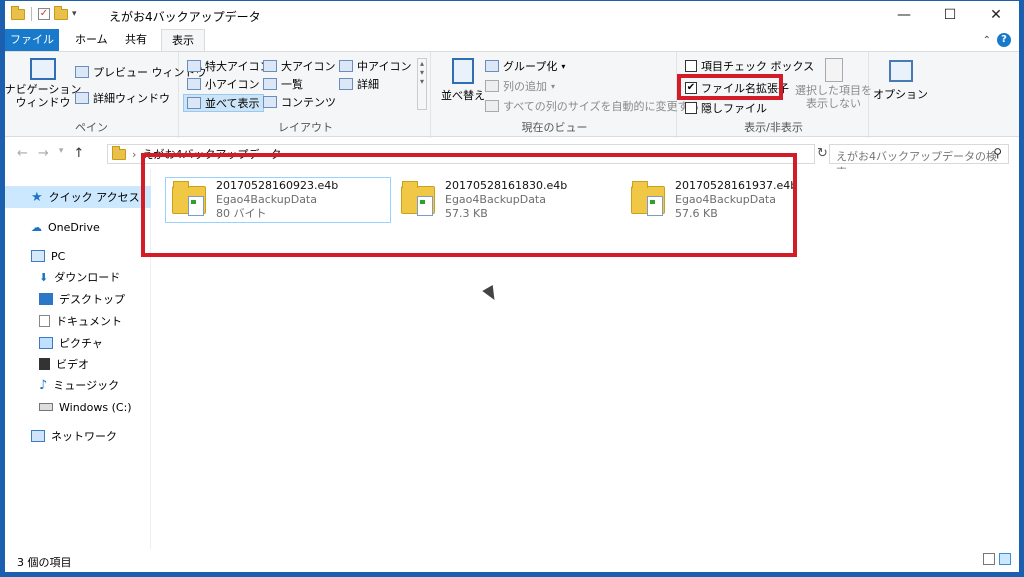  I want to click on tiles-icon, so click(194, 103).